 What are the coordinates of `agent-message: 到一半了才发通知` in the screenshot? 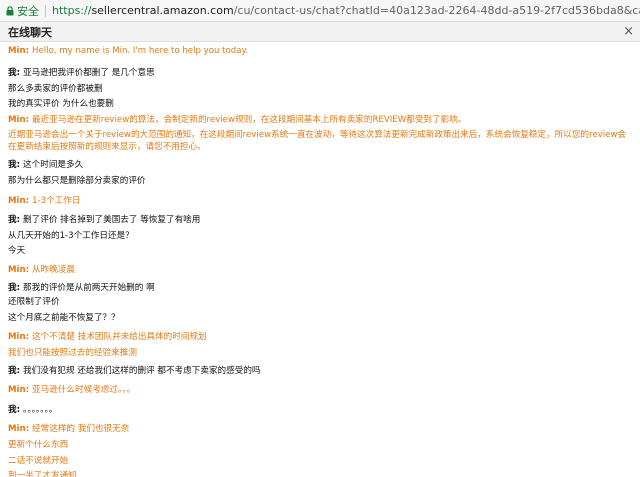 It's located at (42, 473).